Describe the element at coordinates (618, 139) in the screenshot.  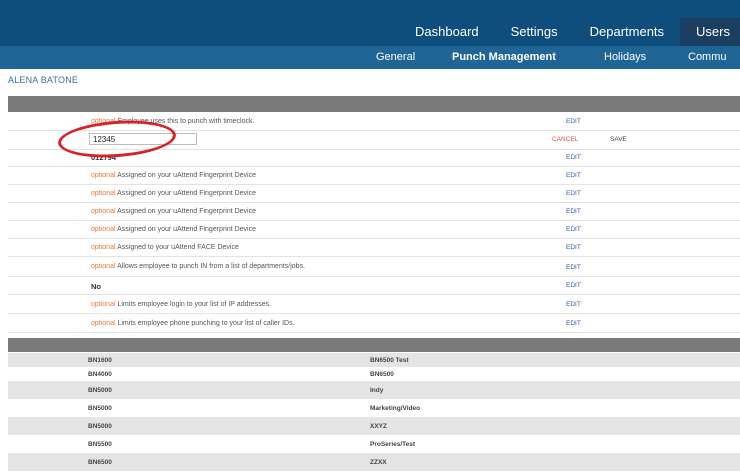
I see `save-button: SAVE` at that location.